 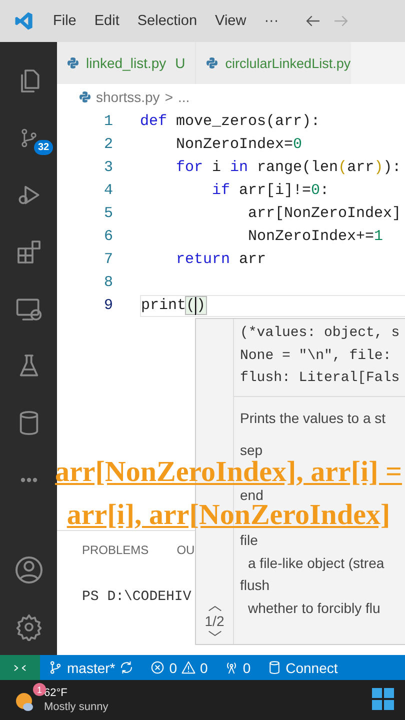 What do you see at coordinates (107, 259) in the screenshot?
I see `line-number: 7` at bounding box center [107, 259].